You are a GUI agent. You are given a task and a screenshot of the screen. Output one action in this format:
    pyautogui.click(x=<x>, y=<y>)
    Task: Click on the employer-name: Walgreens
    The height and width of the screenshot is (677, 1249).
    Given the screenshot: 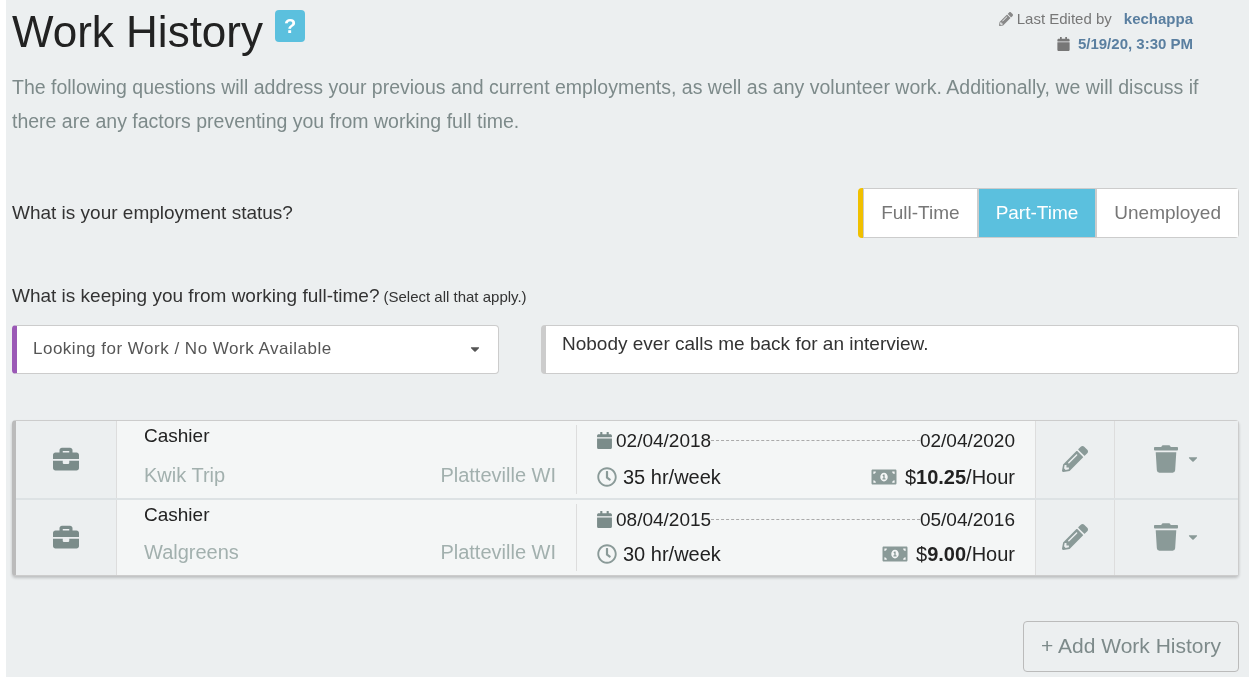 What is the action you would take?
    pyautogui.click(x=191, y=552)
    